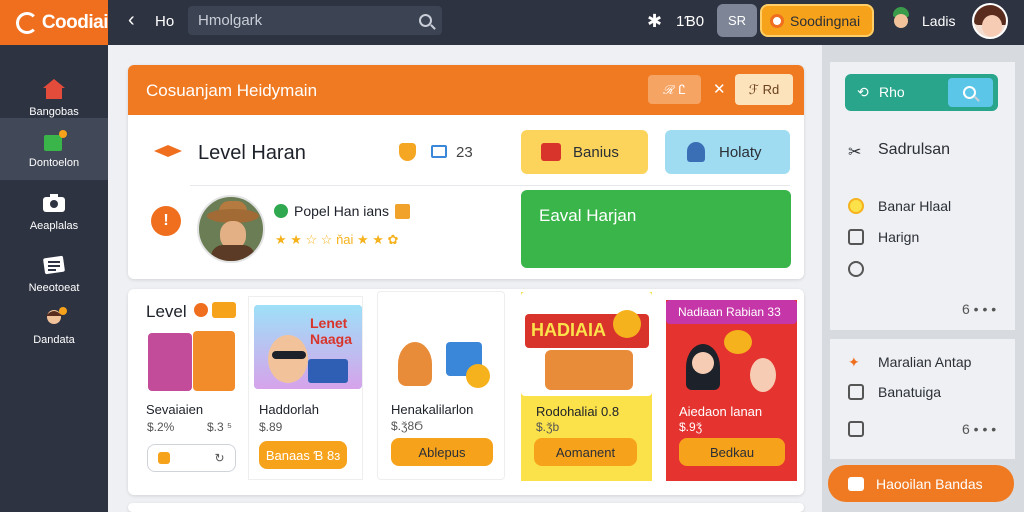 The image size is (1024, 512). I want to click on holiday-label: Holaty, so click(740, 152).